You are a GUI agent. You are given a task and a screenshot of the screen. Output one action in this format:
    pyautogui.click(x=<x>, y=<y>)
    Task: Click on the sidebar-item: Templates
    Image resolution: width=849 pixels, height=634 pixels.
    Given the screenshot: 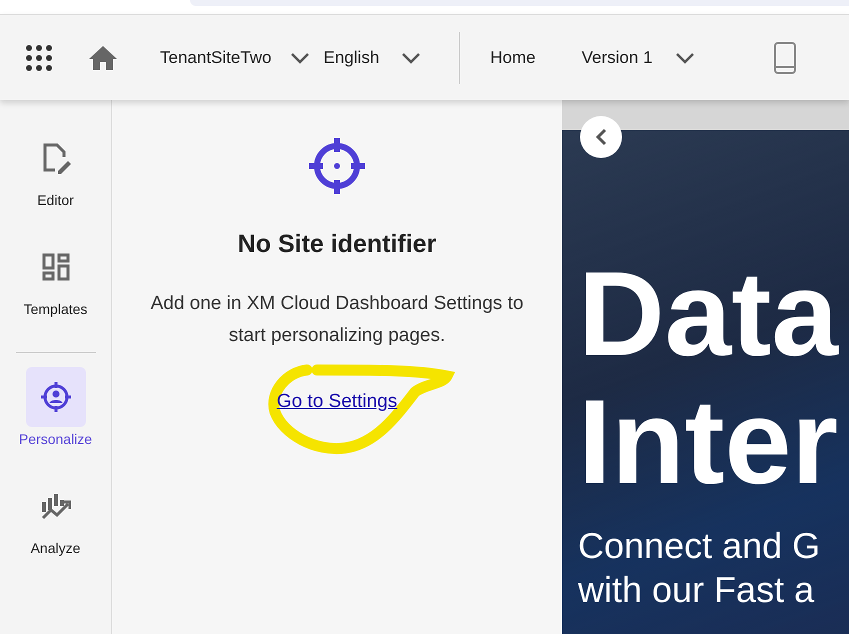 What is the action you would take?
    pyautogui.click(x=56, y=278)
    